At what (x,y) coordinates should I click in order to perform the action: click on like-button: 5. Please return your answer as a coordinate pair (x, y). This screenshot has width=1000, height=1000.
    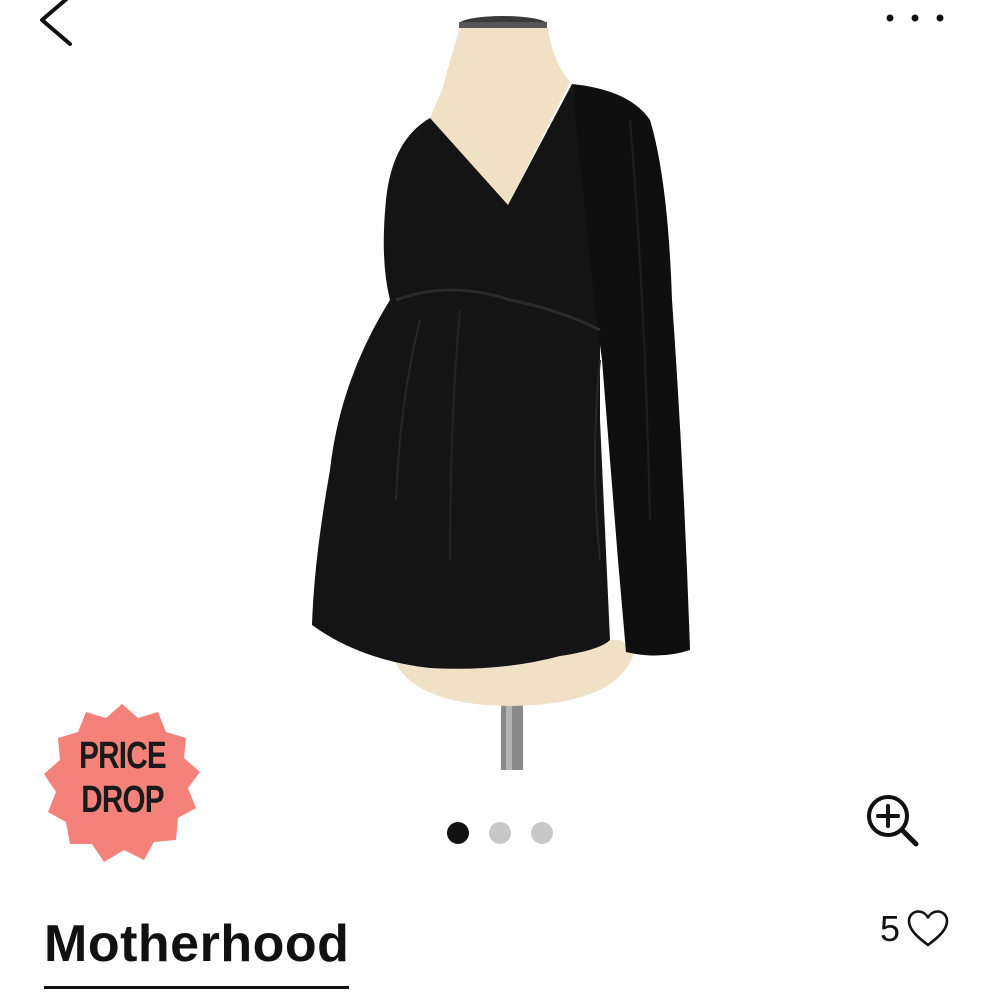
    Looking at the image, I should click on (915, 929).